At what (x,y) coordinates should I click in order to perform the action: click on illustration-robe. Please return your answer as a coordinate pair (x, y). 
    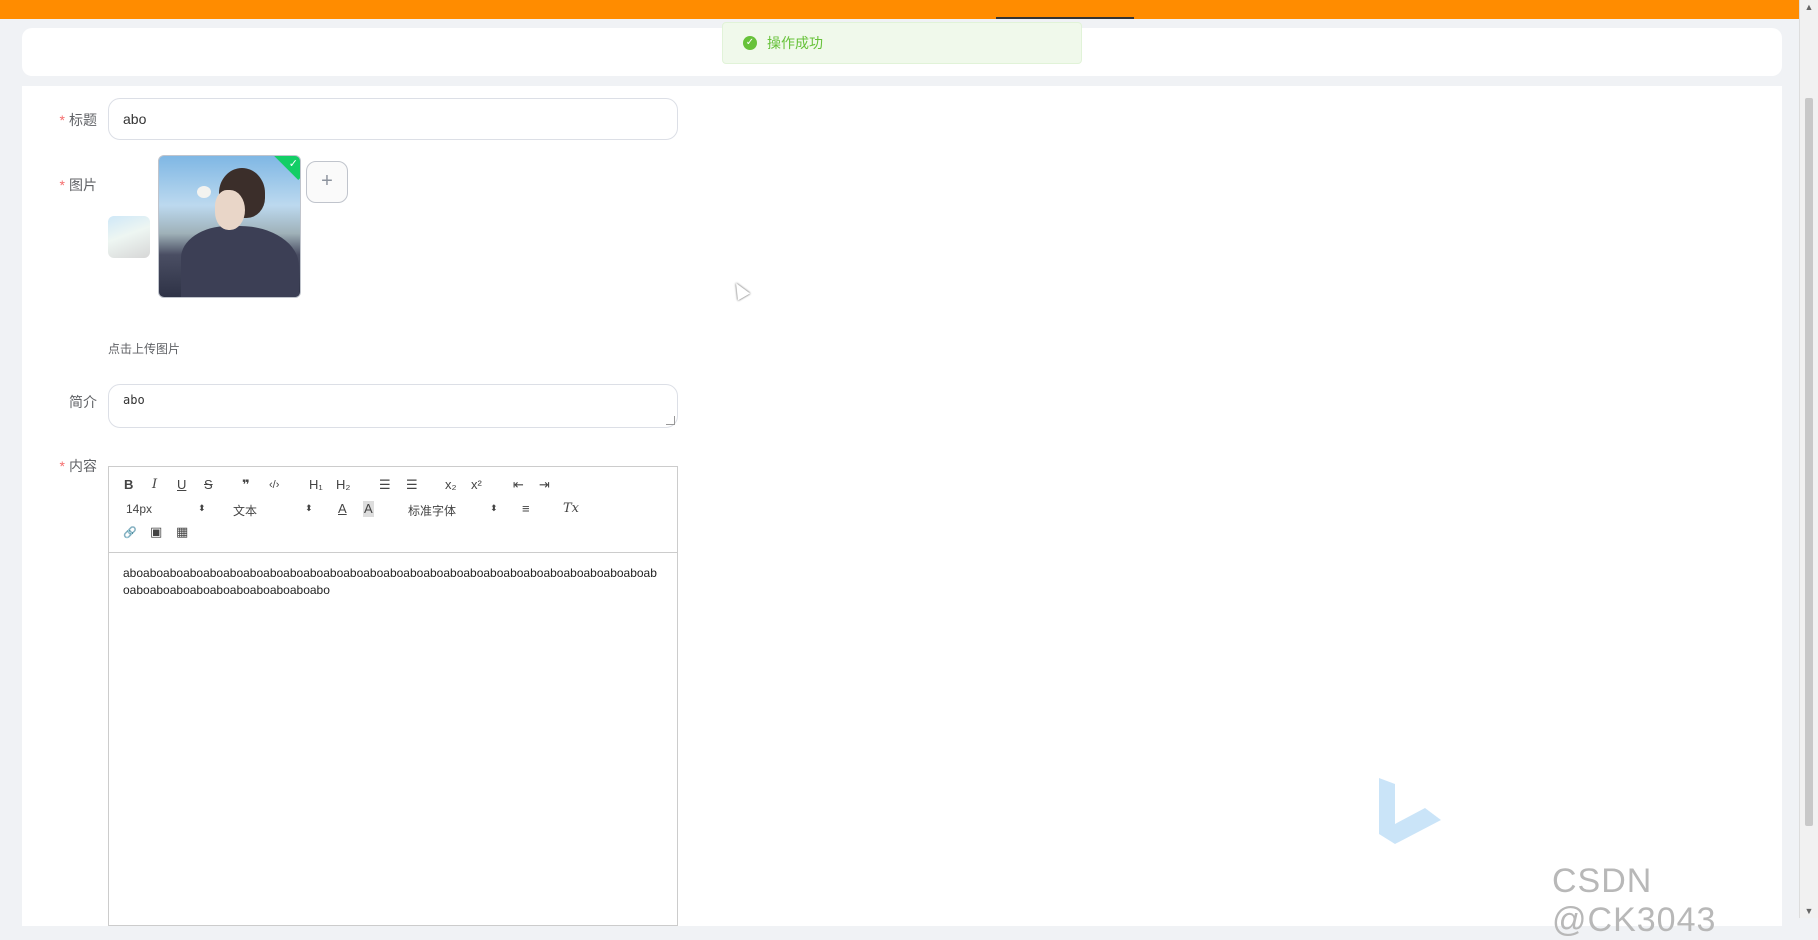
    Looking at the image, I should click on (240, 261).